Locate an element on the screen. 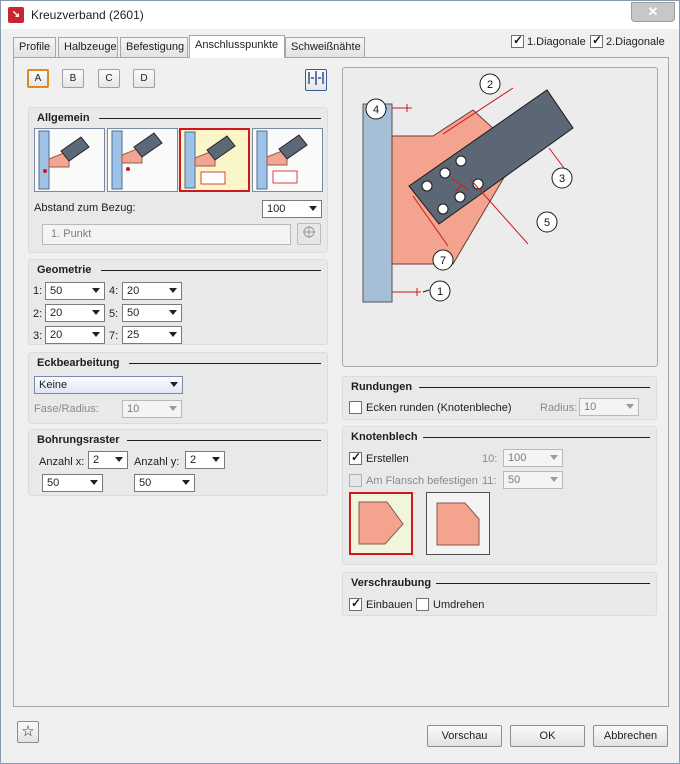  geo-value-2: 20 is located at coordinates (56, 313).